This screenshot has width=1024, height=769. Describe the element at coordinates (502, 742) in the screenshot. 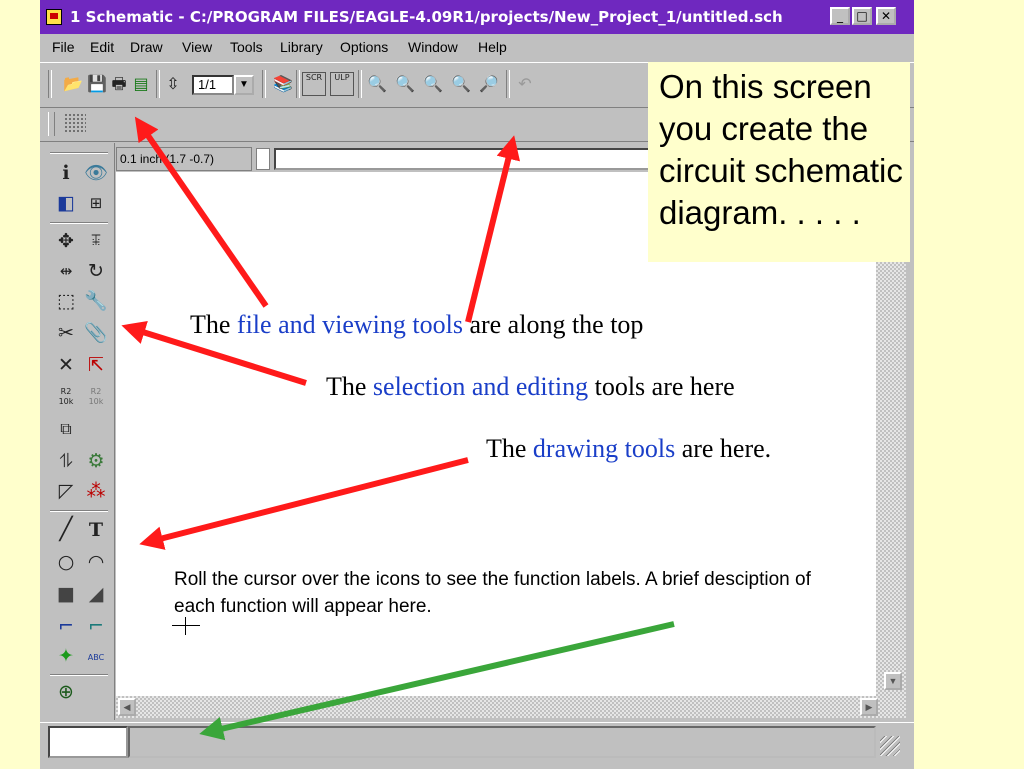

I see `status-message-field` at that location.